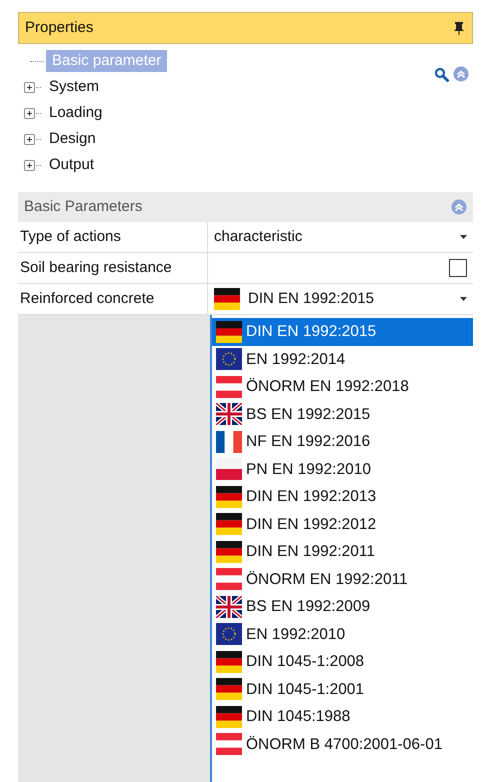  I want to click on dropdown-option: NF EN 1992:2016, so click(342, 442).